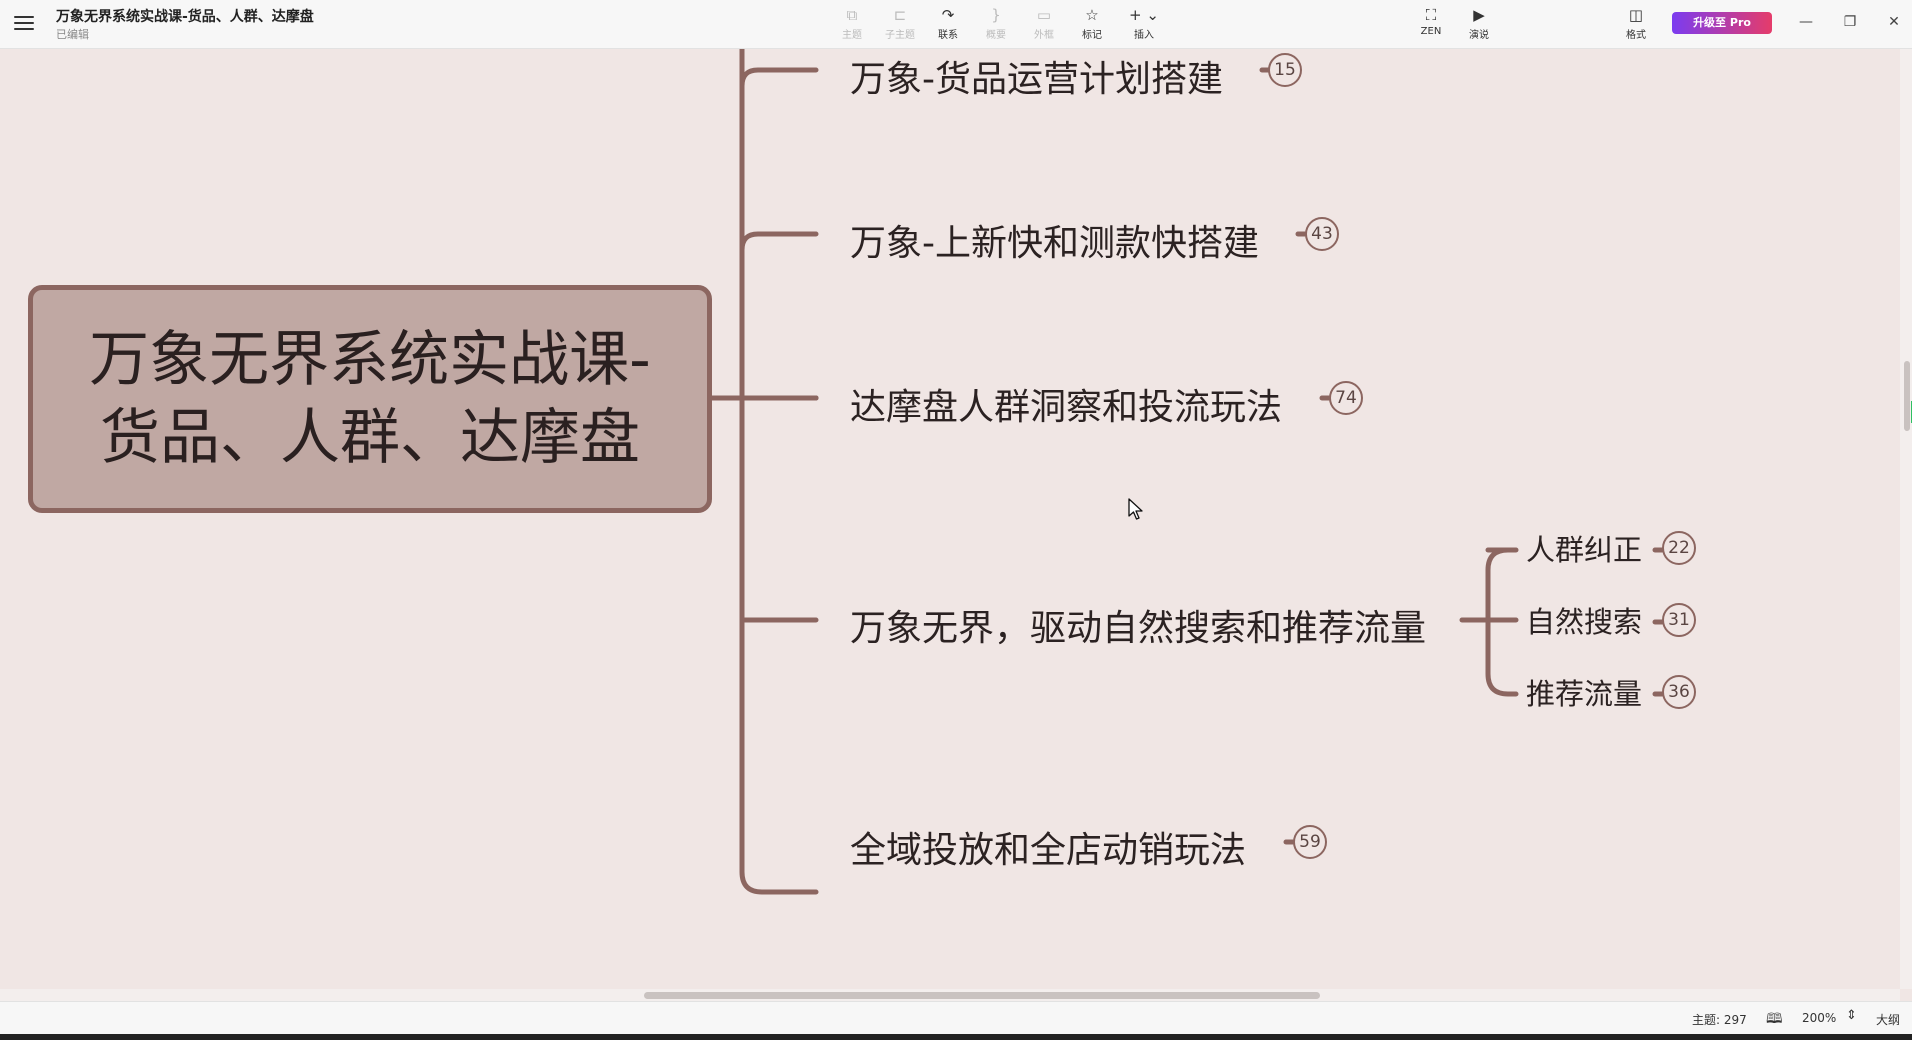 This screenshot has height=1040, width=1912. I want to click on insert-button: + ⌄ 插入, so click(1144, 22).